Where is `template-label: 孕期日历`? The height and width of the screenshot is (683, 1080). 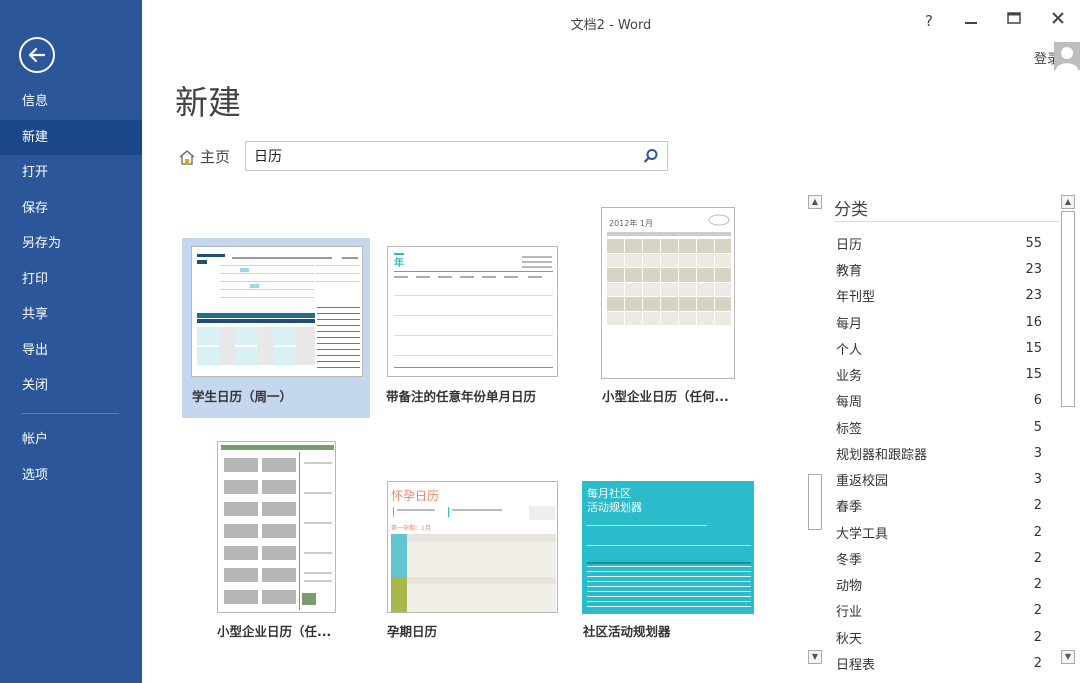 template-label: 孕期日历 is located at coordinates (412, 631).